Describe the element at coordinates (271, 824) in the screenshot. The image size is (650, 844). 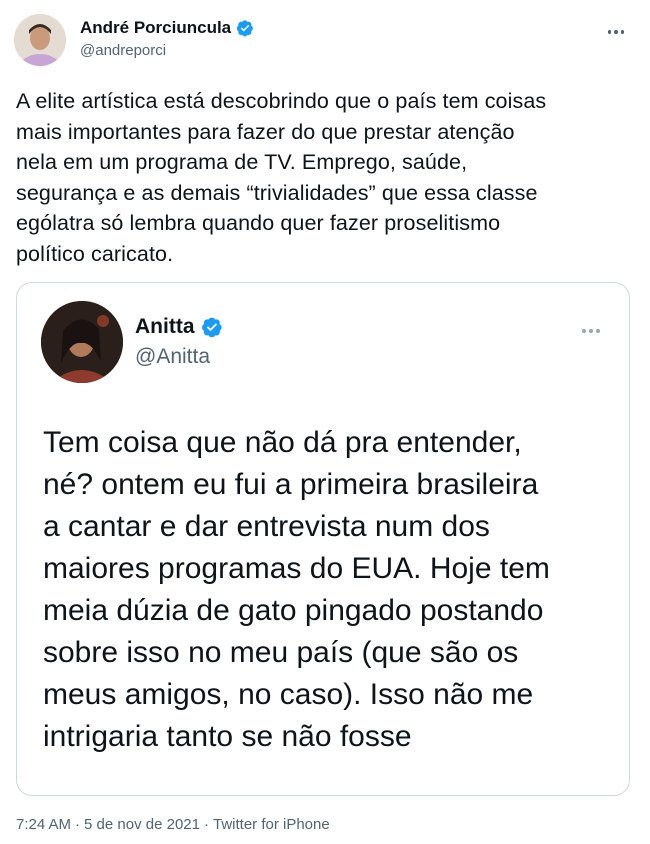
I see `tweet-source-link: Twitter for iPhone` at that location.